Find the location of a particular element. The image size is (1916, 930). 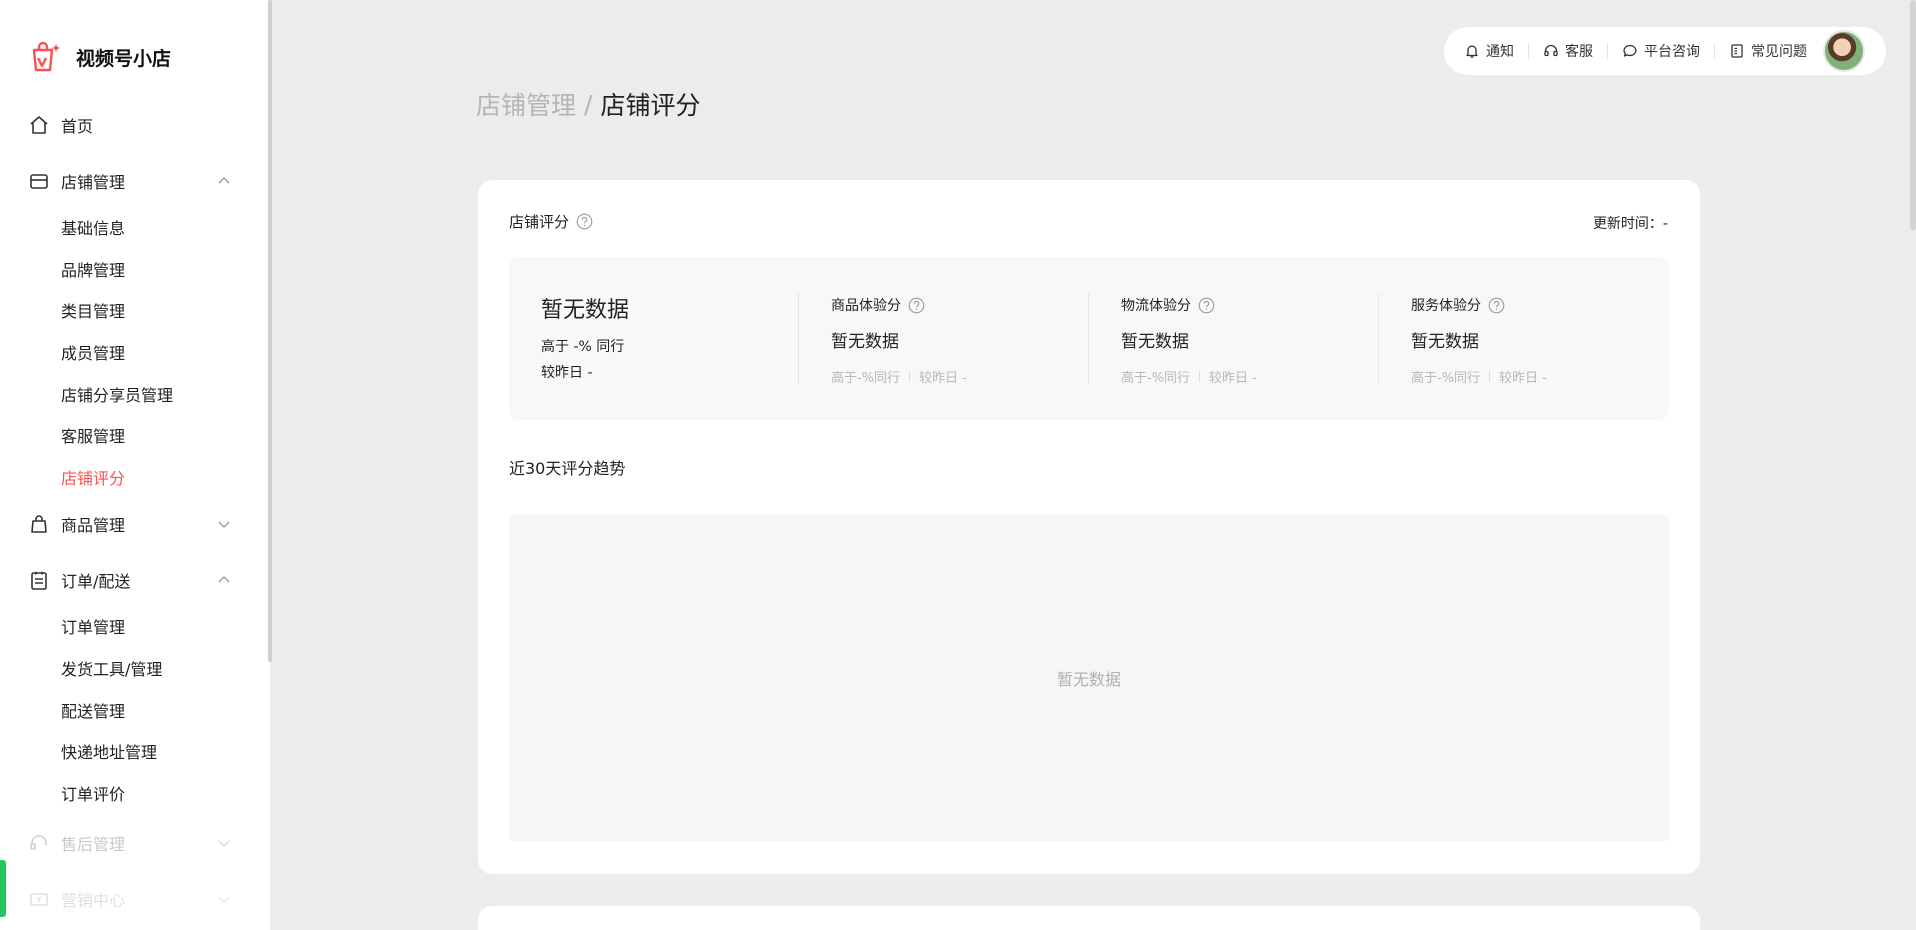

home-icon is located at coordinates (39, 125).